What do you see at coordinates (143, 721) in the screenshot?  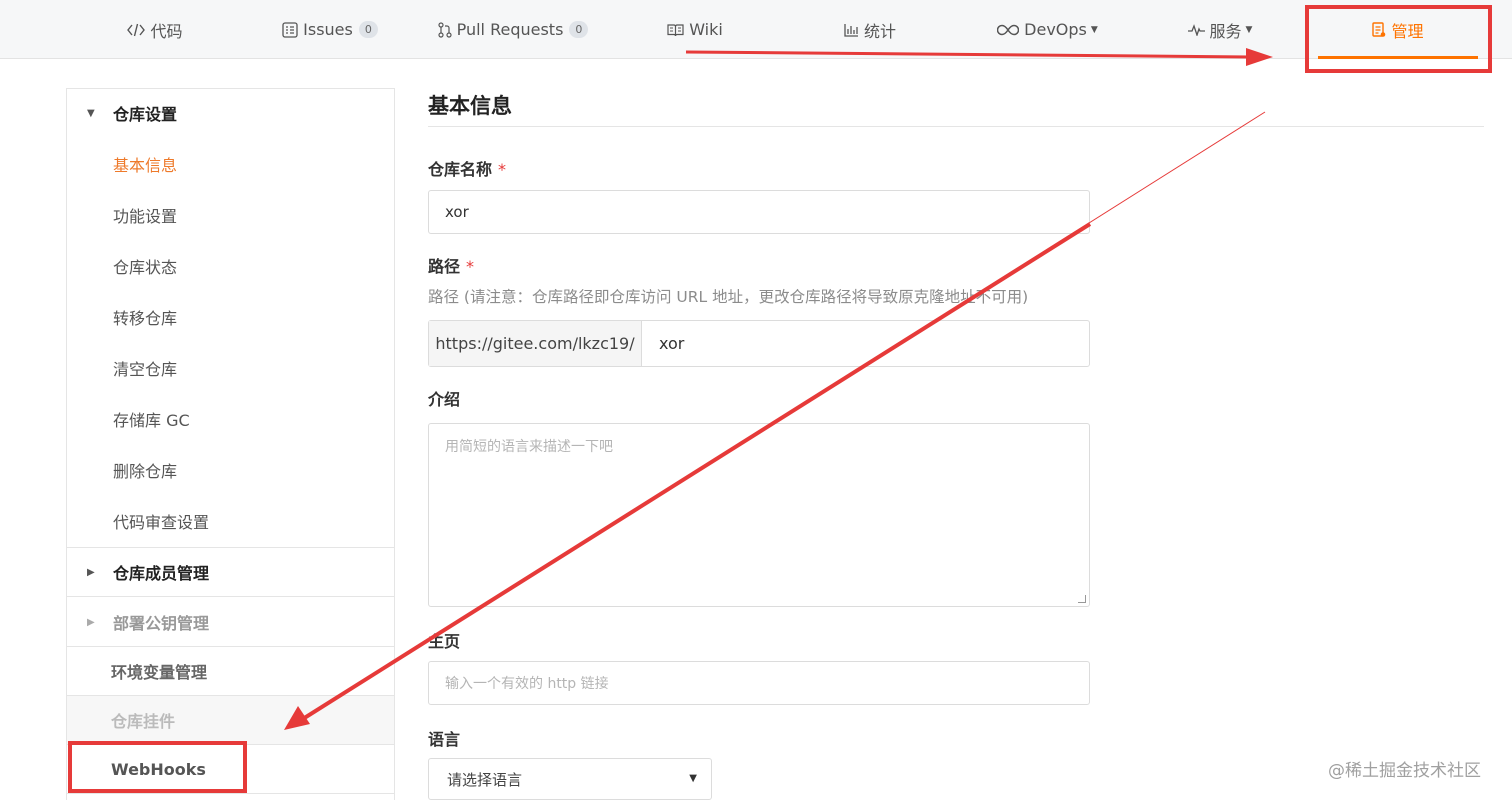 I see `sidebar-item-label: 仓库挂件` at bounding box center [143, 721].